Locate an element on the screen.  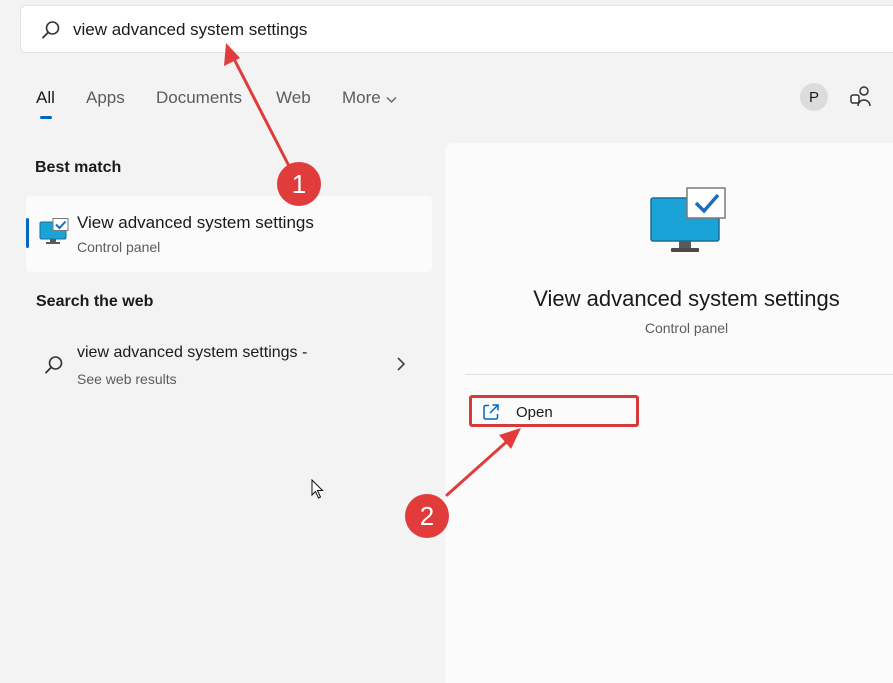
best-match-heading: Best match is located at coordinates (78, 168).